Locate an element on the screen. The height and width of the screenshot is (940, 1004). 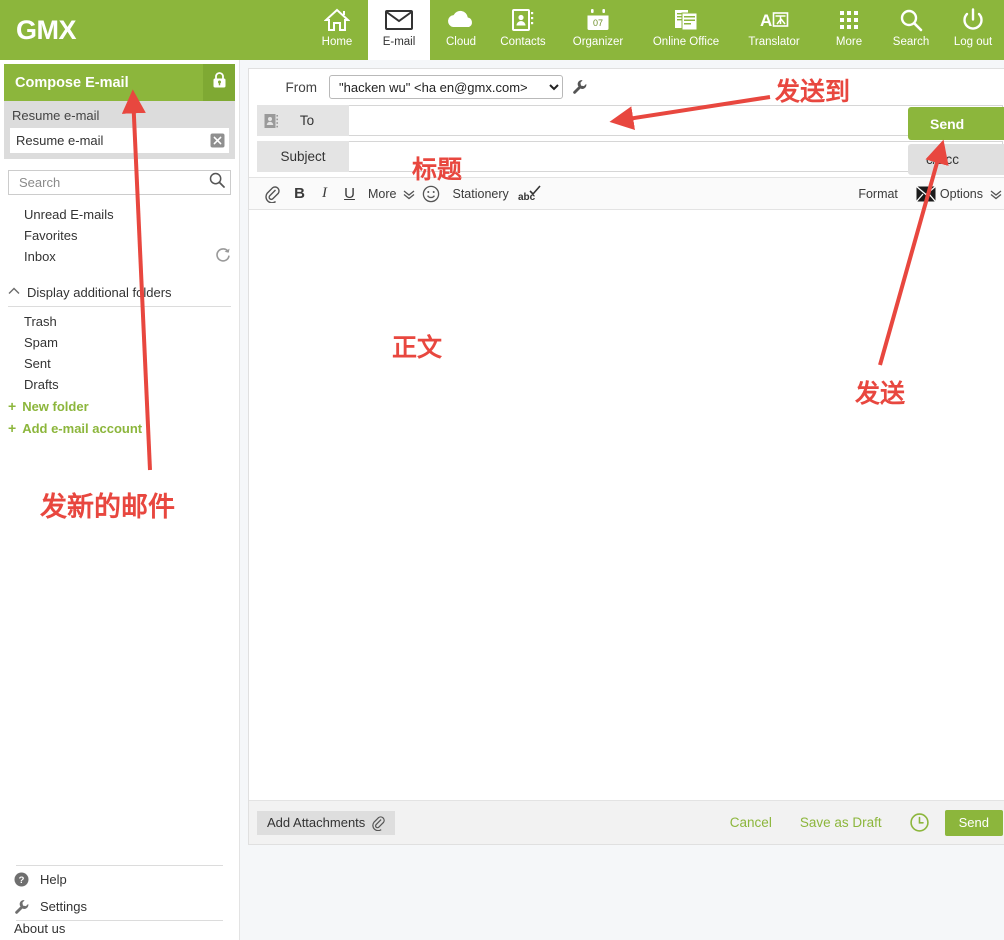
gmx-logo: GMX is located at coordinates (38, 30).